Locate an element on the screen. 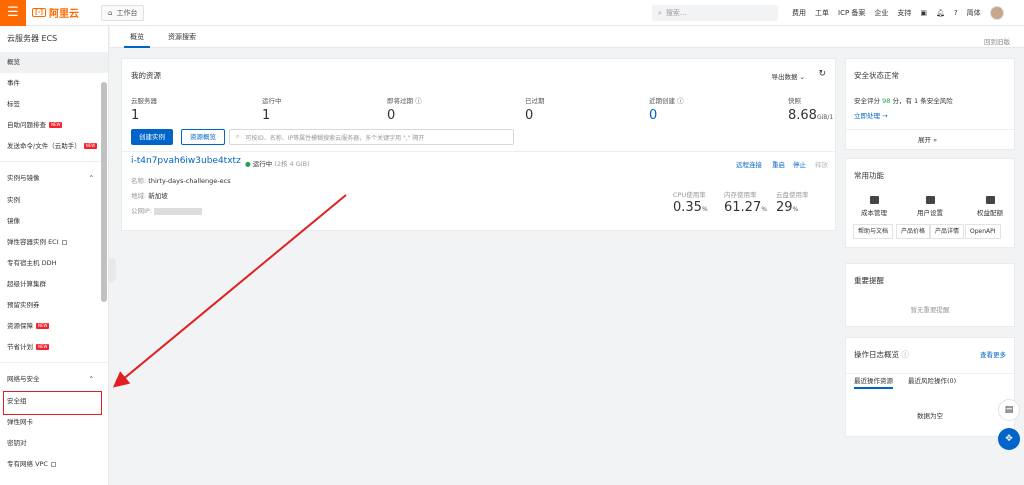 The width and height of the screenshot is (1024, 485). resource-filter-input: ⌕ 可按ID、名称、IP等属性模糊搜索云服务器，多个关键字用 "," 隔开 is located at coordinates (371, 137).